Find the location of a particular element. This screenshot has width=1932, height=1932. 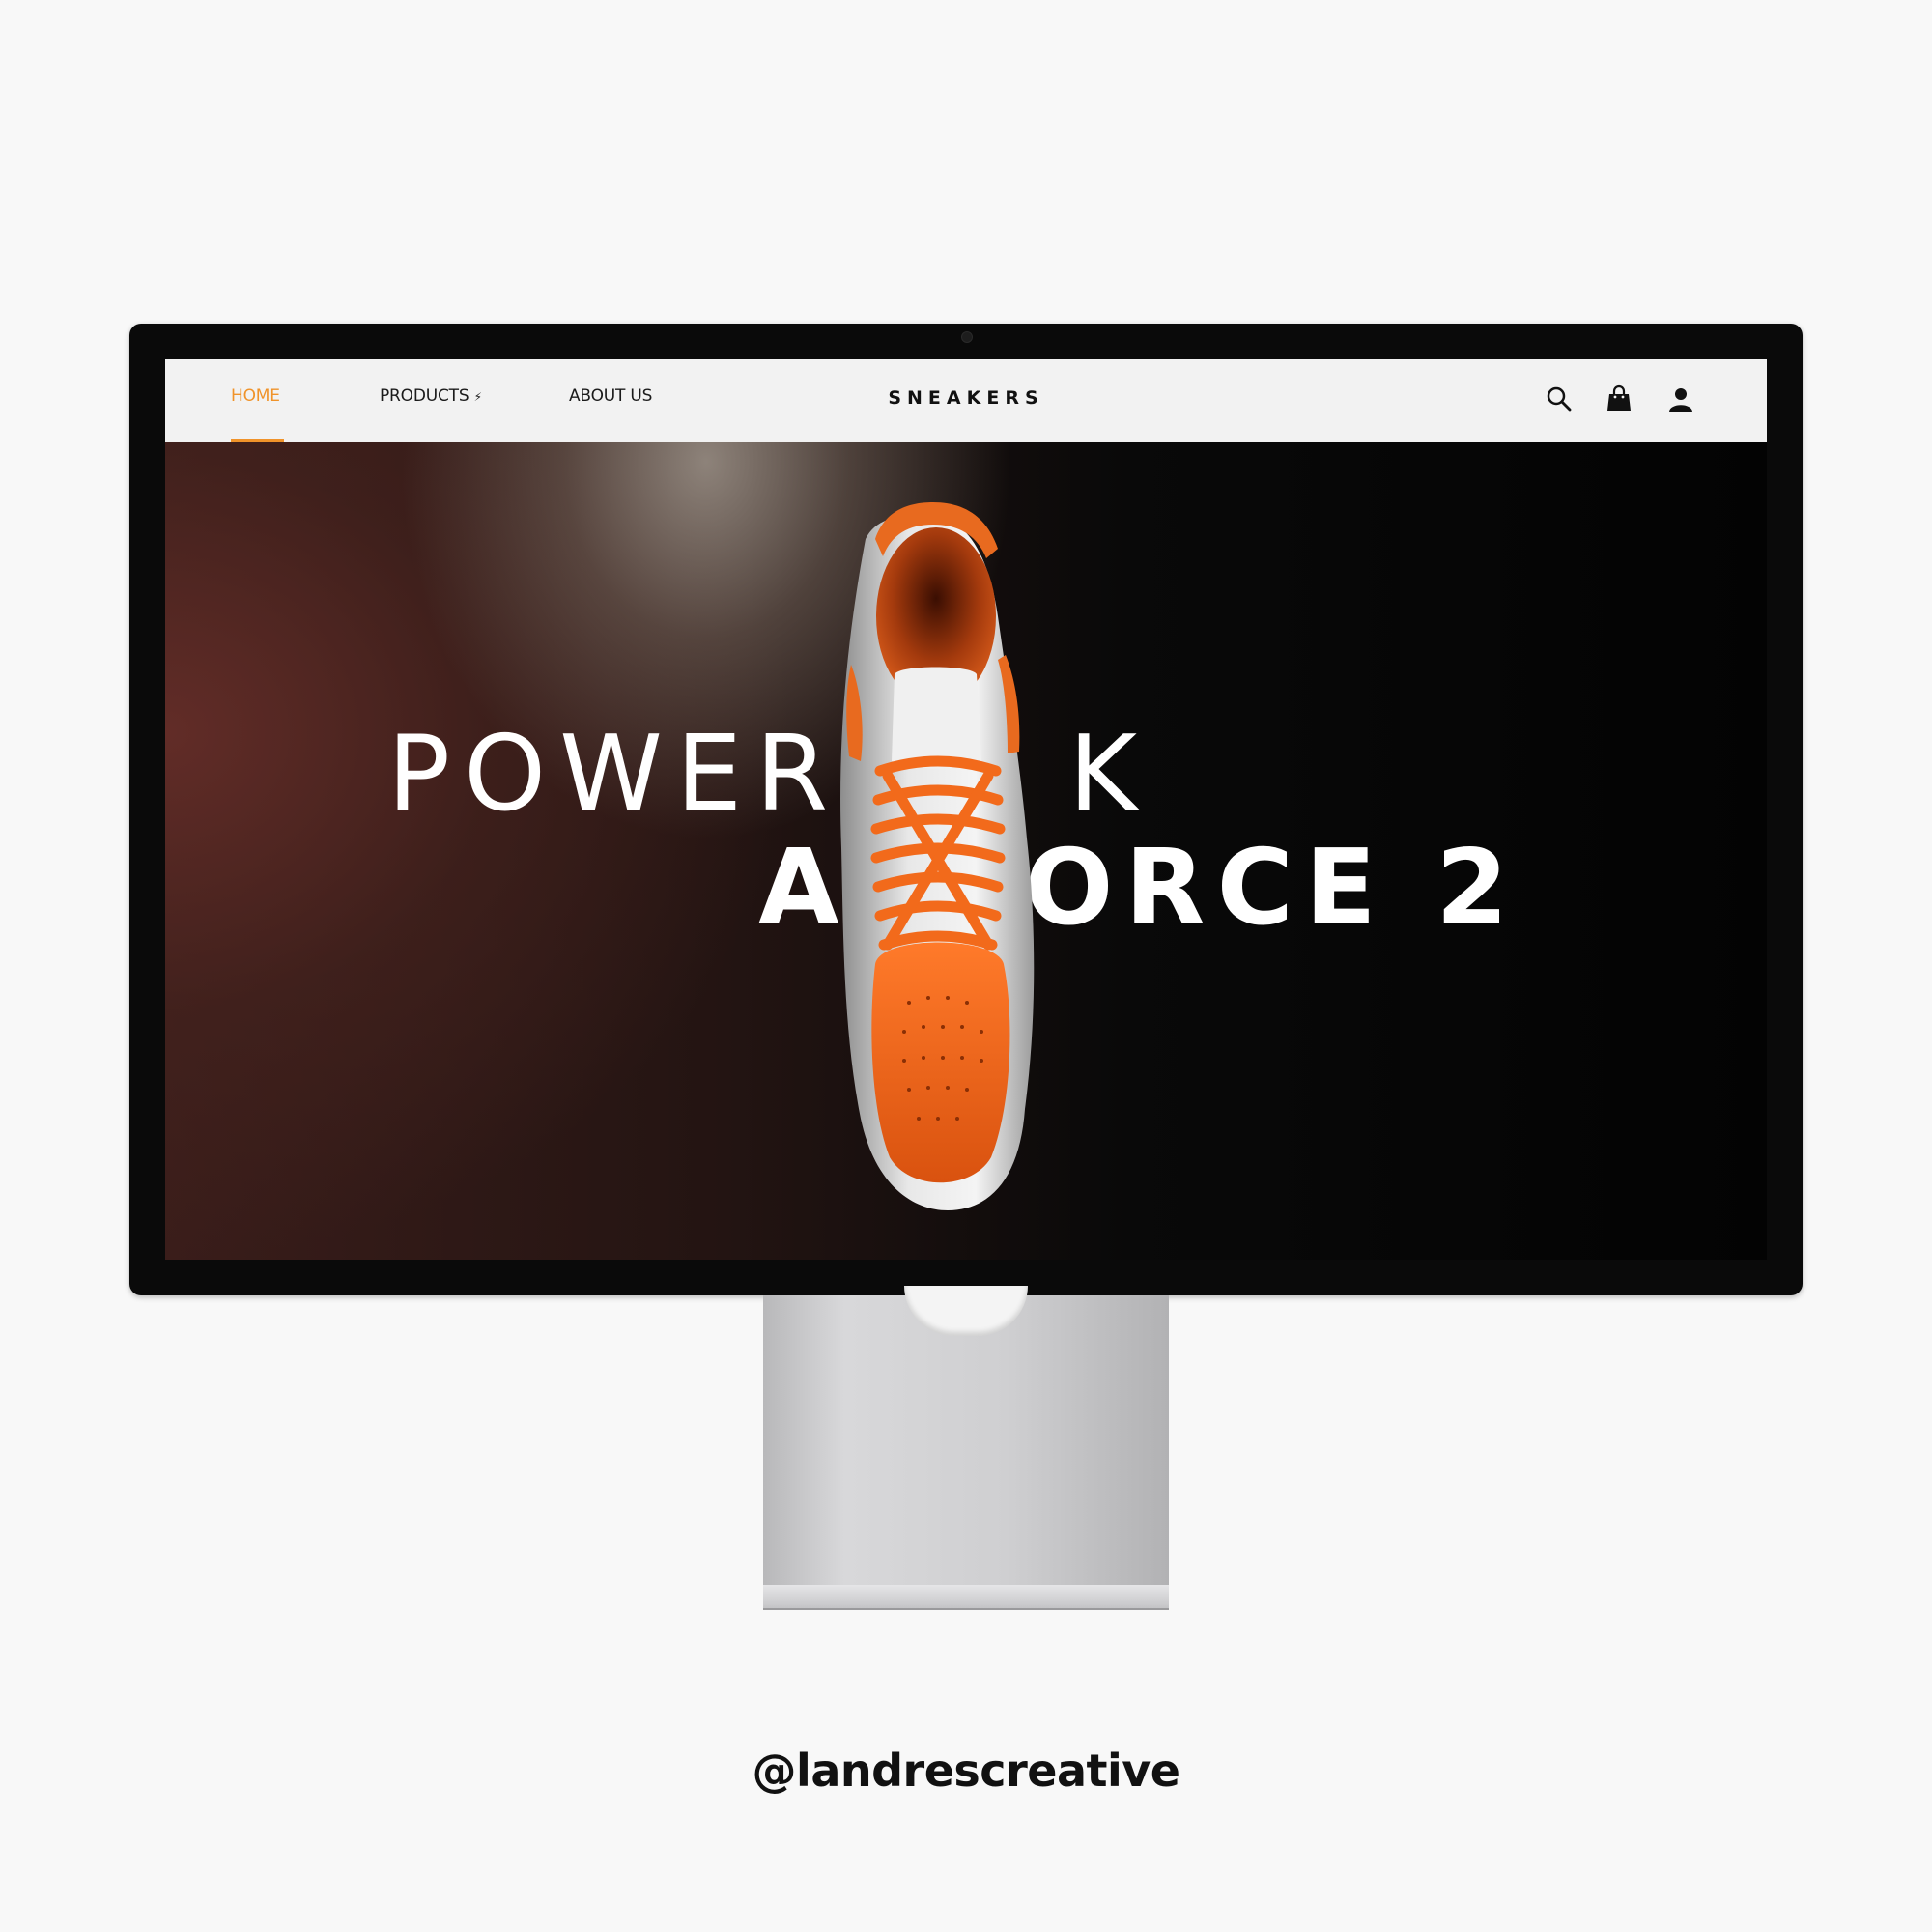

monitor-stand-foot is located at coordinates (966, 1597).